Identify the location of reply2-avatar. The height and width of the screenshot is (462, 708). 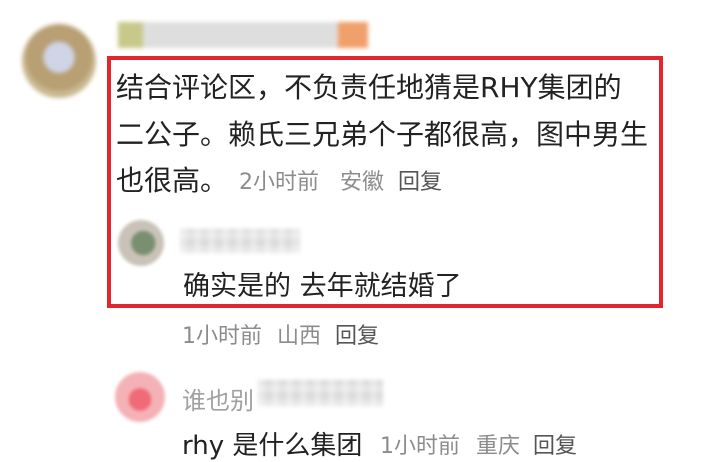
(140, 397).